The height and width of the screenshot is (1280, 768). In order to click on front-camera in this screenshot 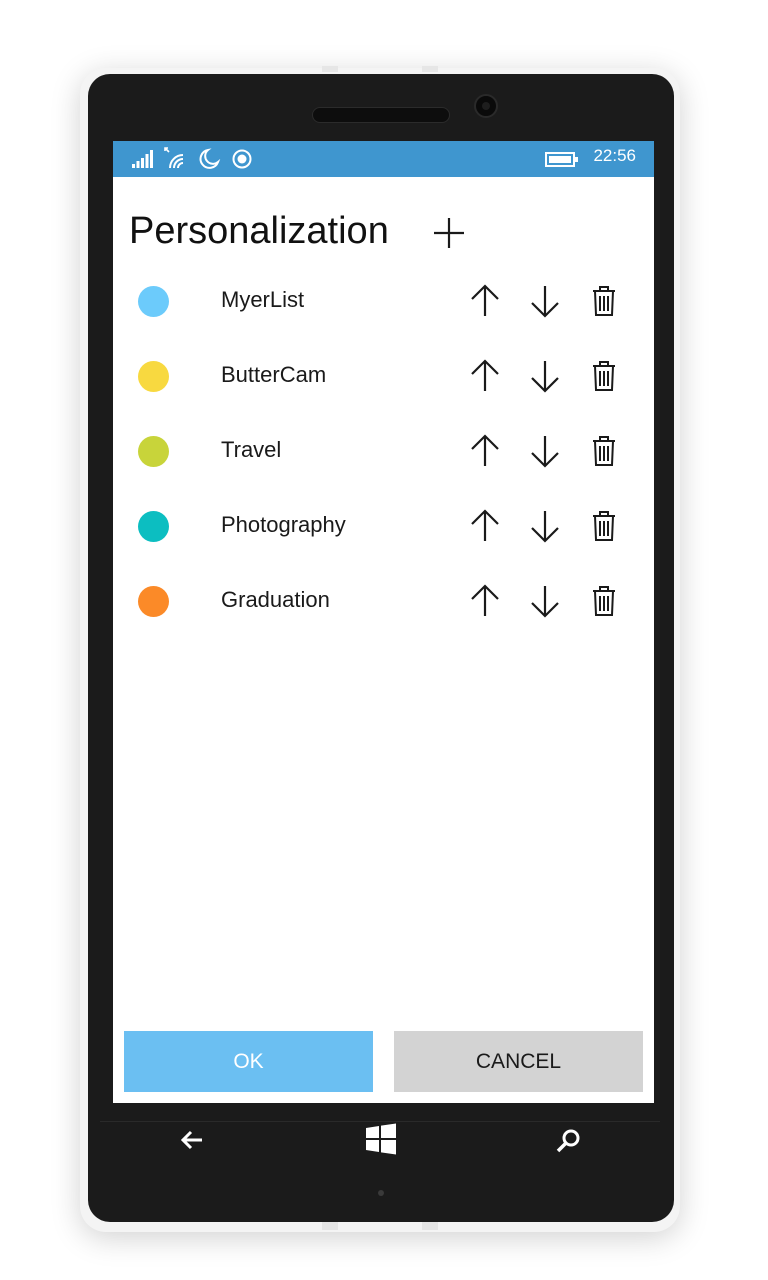, I will do `click(486, 106)`.